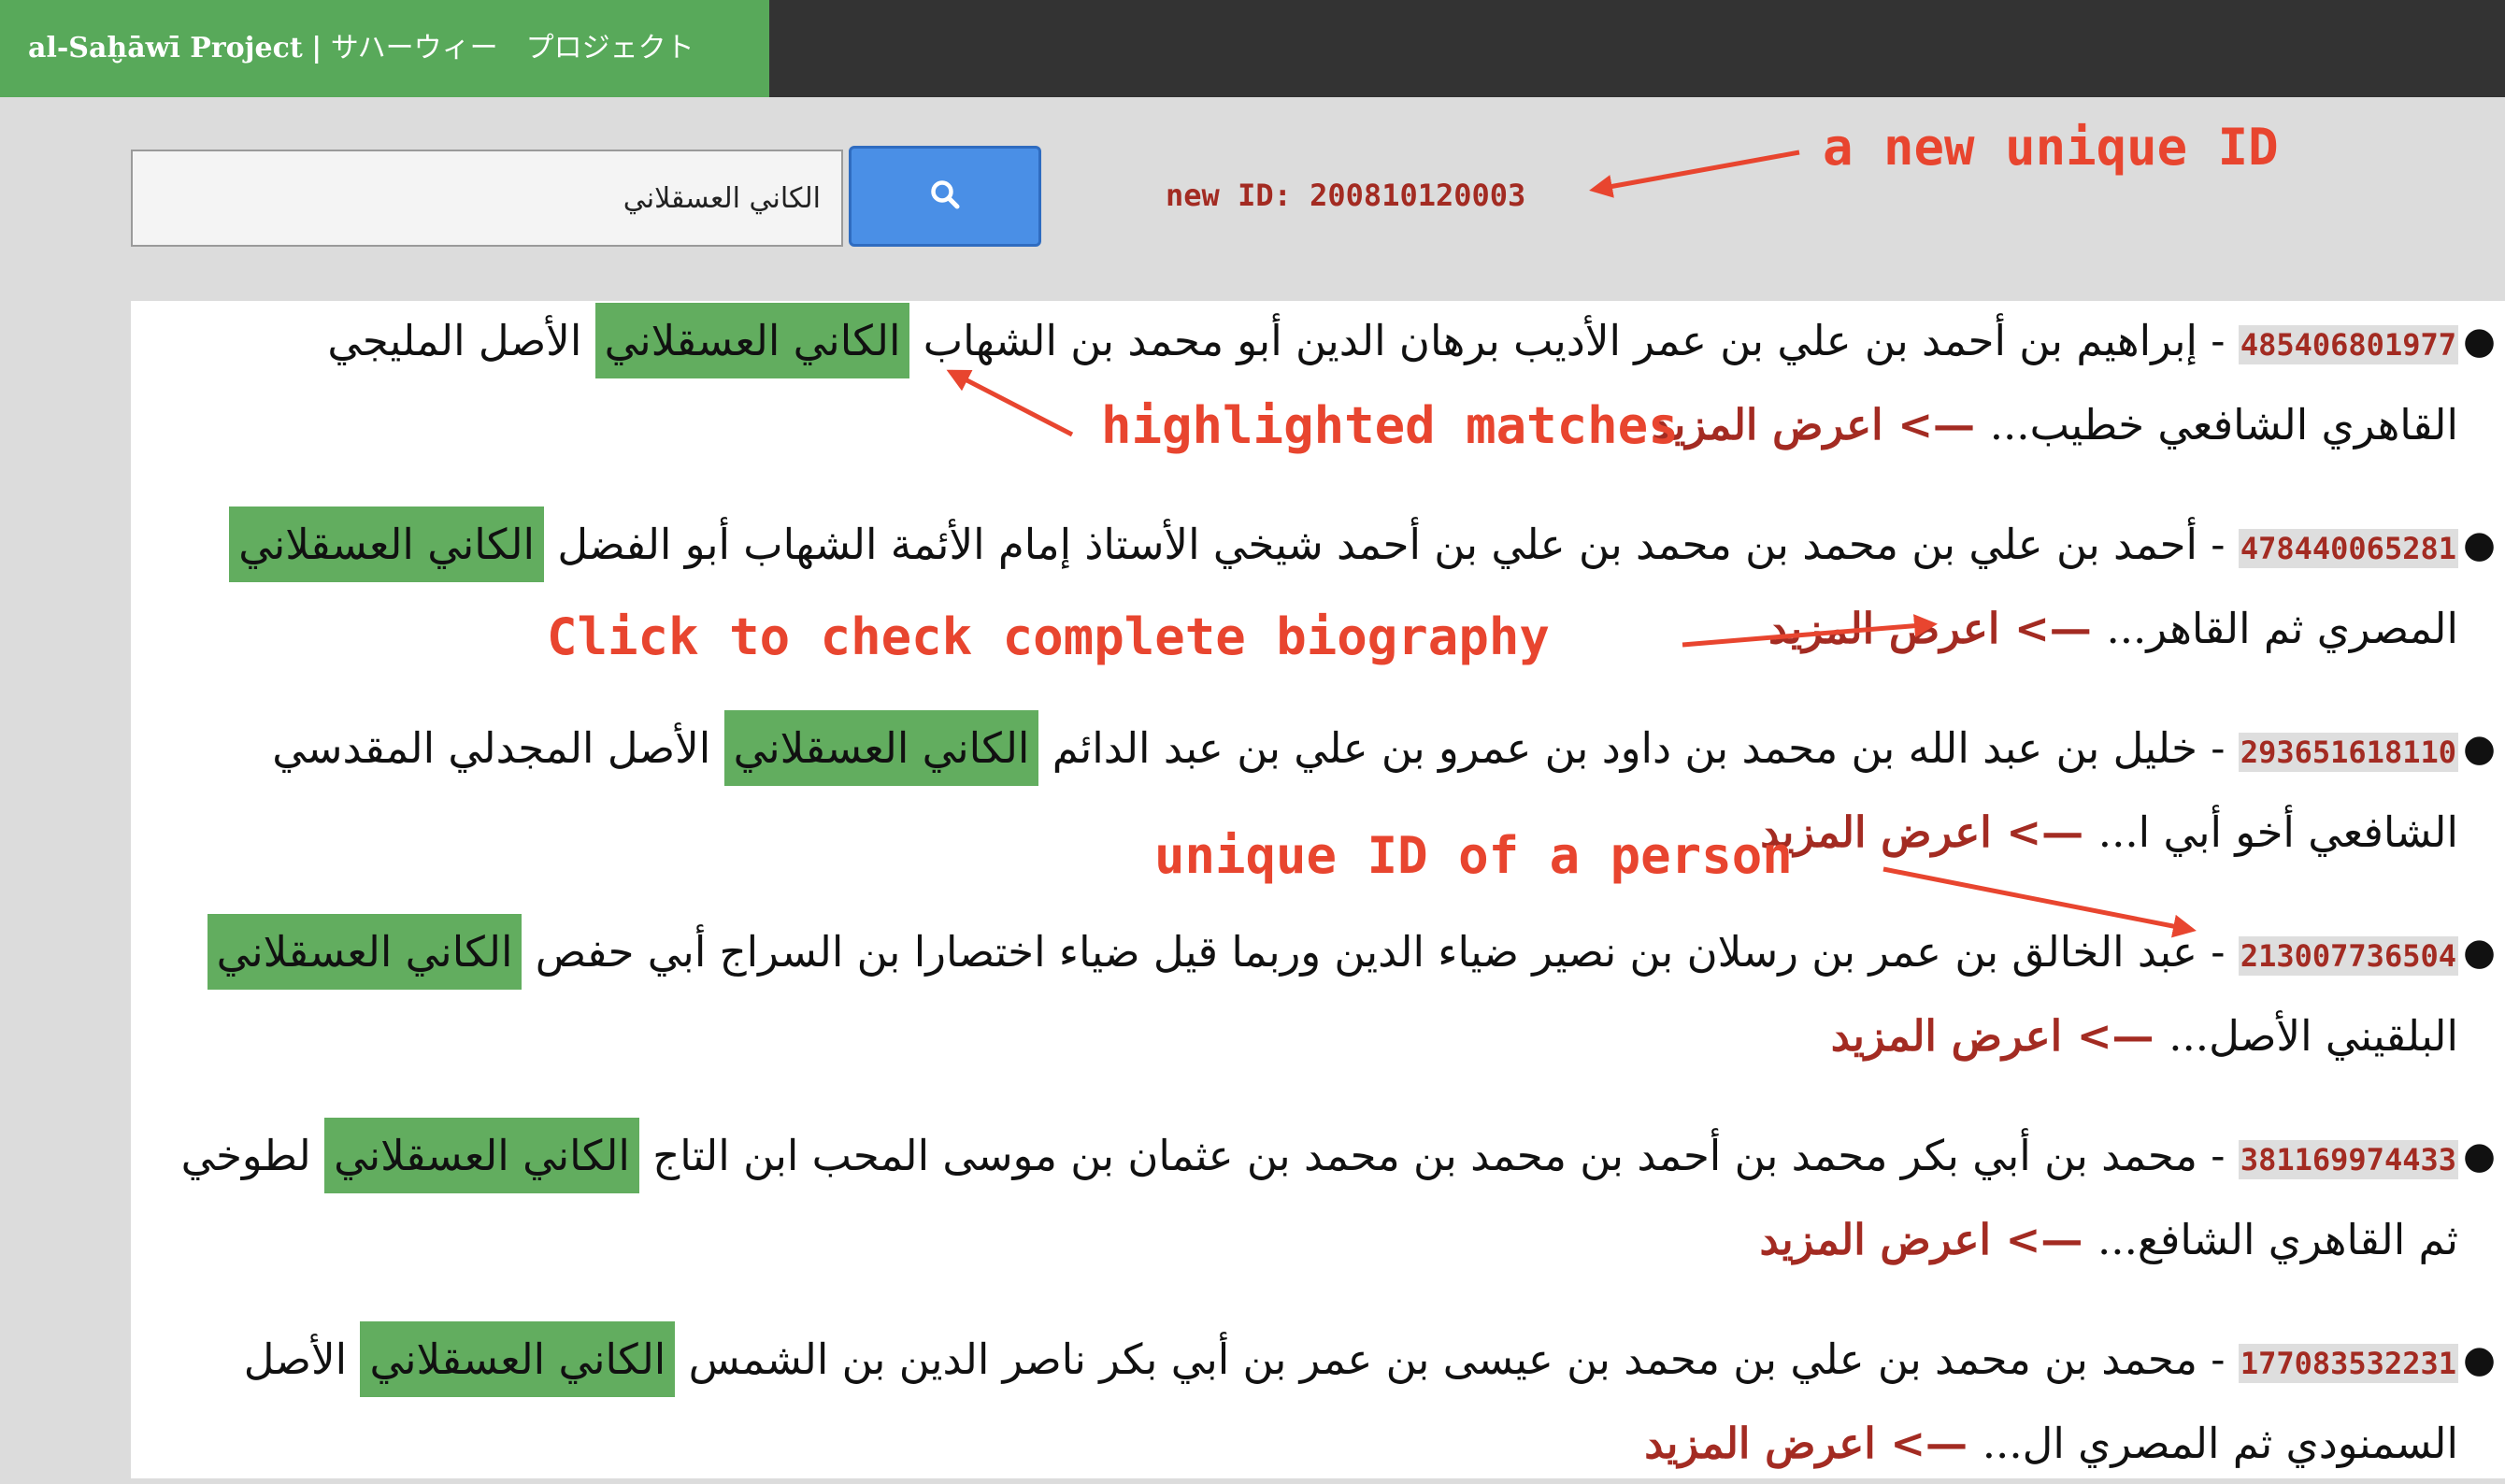  Describe the element at coordinates (2348, 1363) in the screenshot. I see `person-id: 177083532231` at that location.